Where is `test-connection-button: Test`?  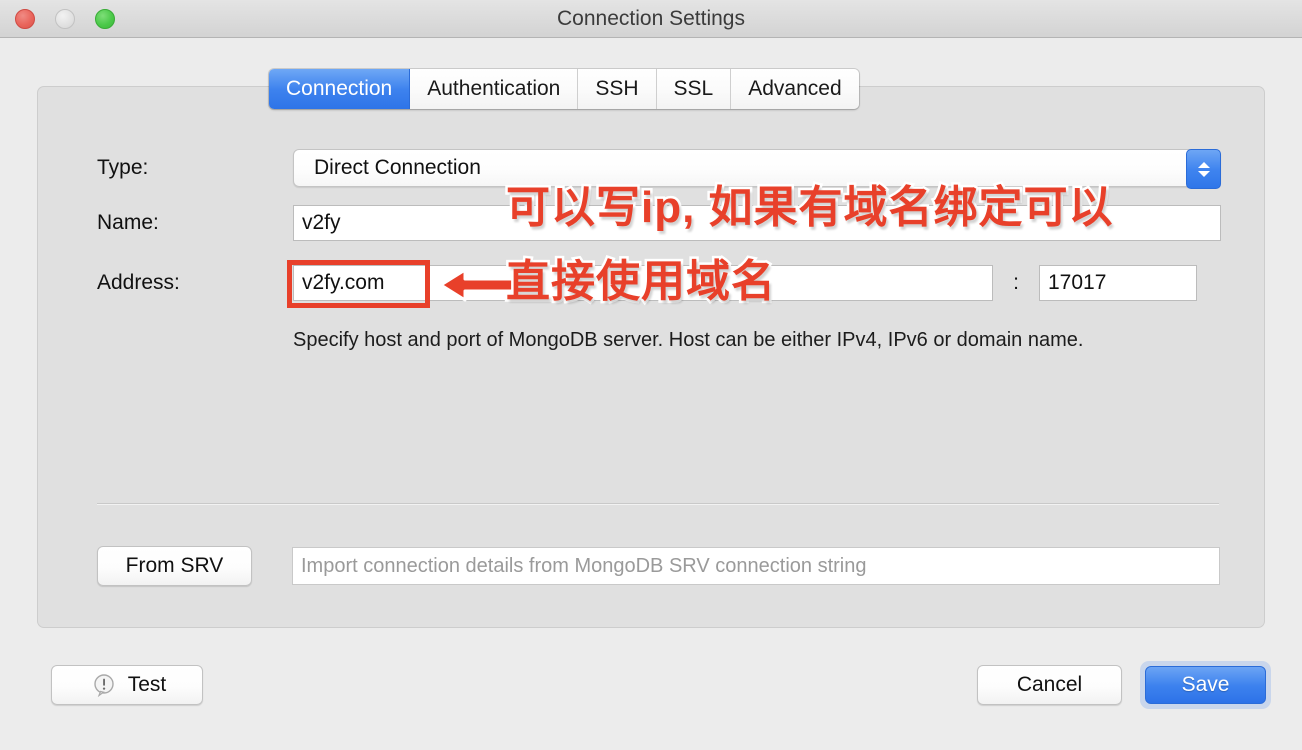
test-connection-button: Test is located at coordinates (127, 685).